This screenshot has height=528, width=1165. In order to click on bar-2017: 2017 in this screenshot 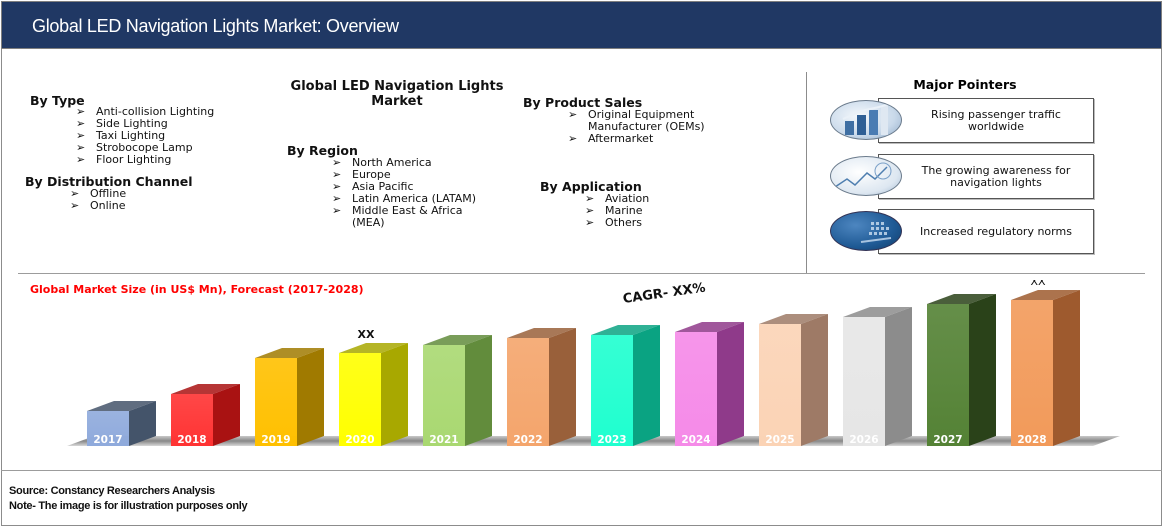, I will do `click(121, 423)`.